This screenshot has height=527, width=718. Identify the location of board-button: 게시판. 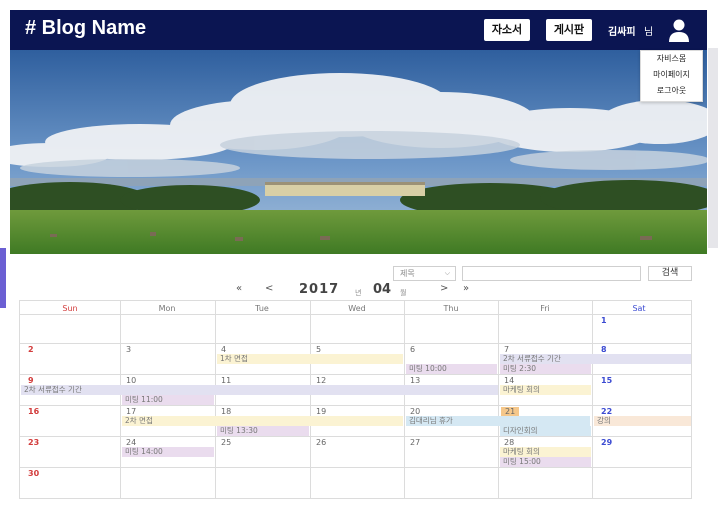
(569, 30).